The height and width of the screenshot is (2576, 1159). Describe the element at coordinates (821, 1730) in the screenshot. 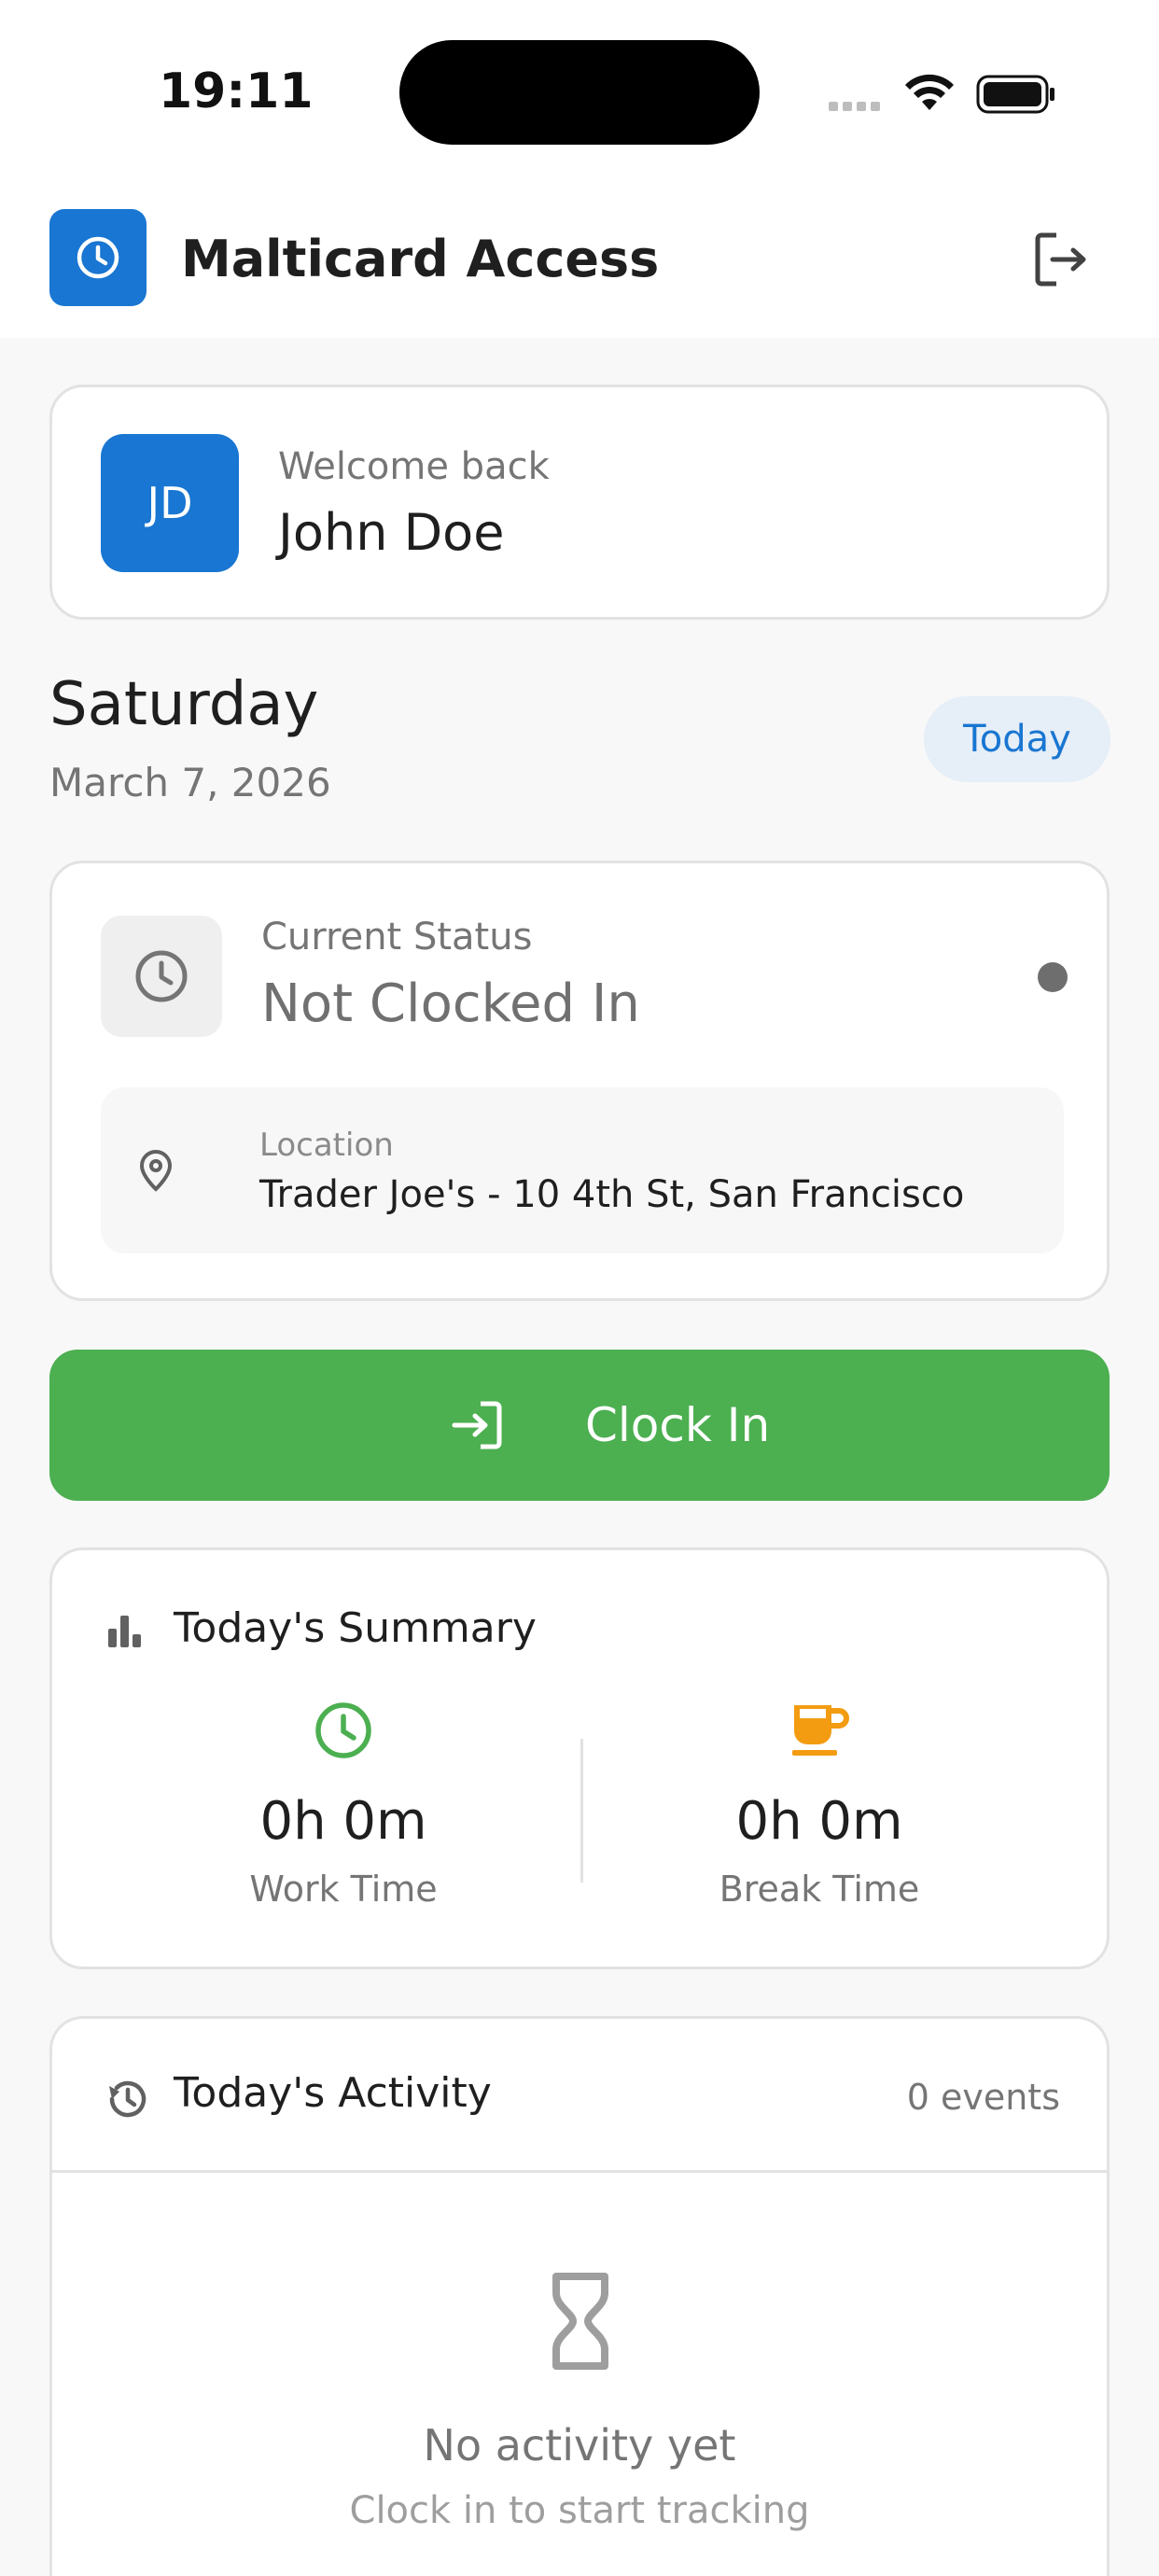

I see `coffee-cup-icon` at that location.